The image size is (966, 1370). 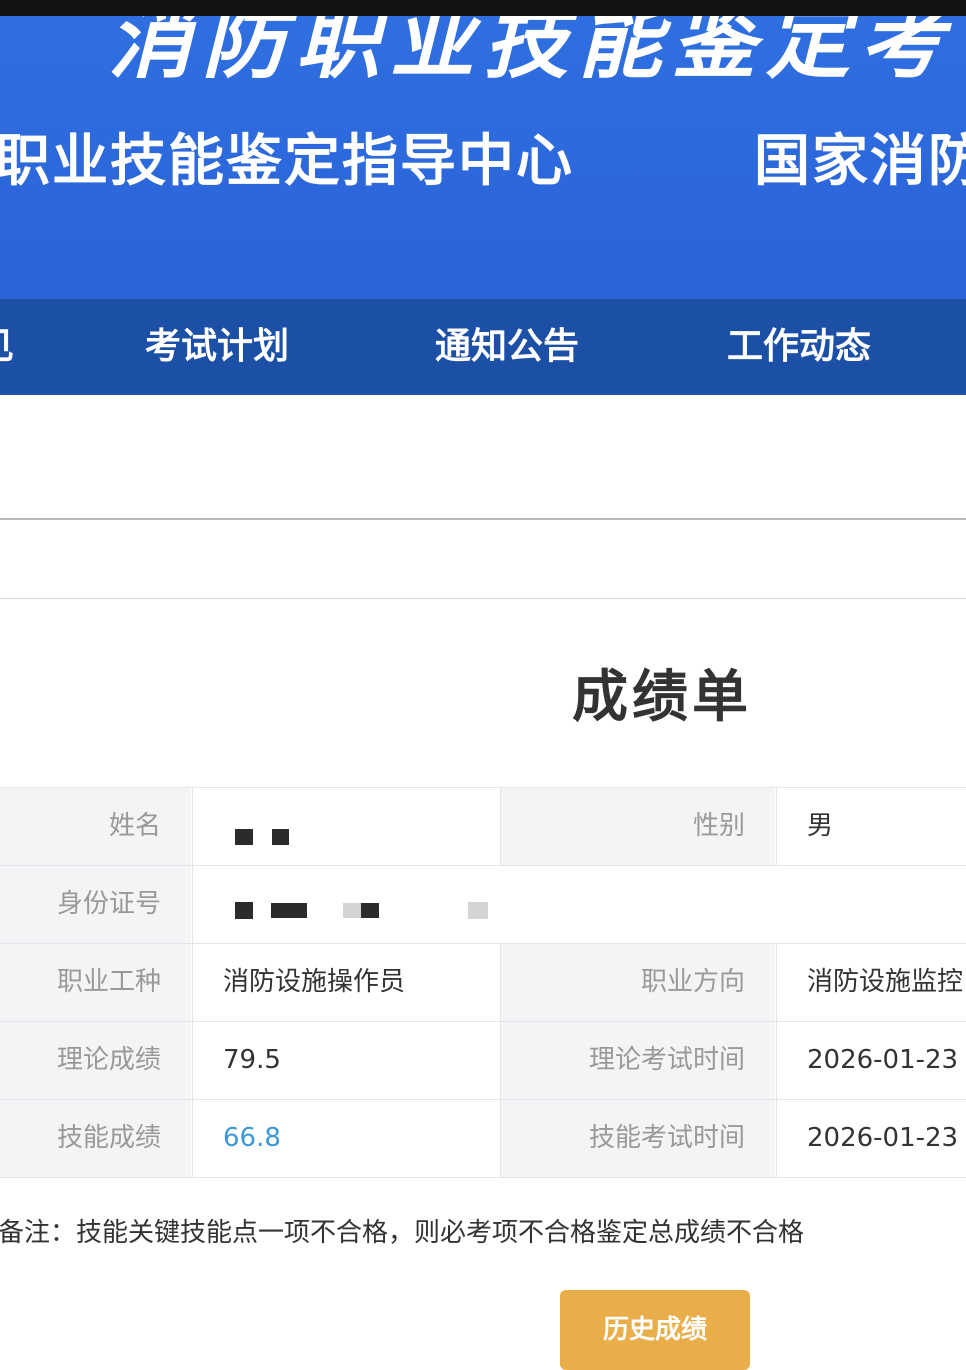 I want to click on top-strip, so click(x=483, y=8).